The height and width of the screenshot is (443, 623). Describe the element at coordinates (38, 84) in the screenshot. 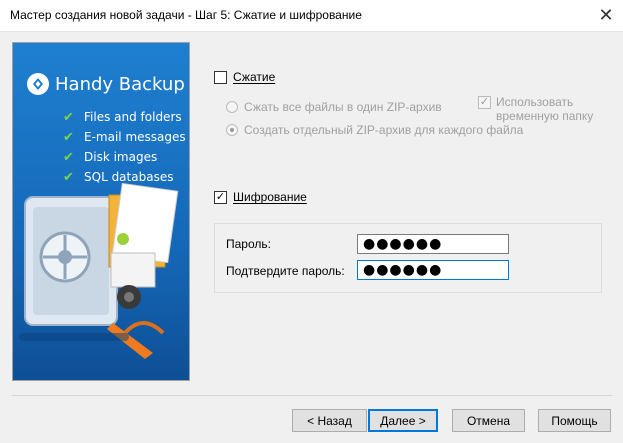

I see `handy-backup-logo-icon` at that location.